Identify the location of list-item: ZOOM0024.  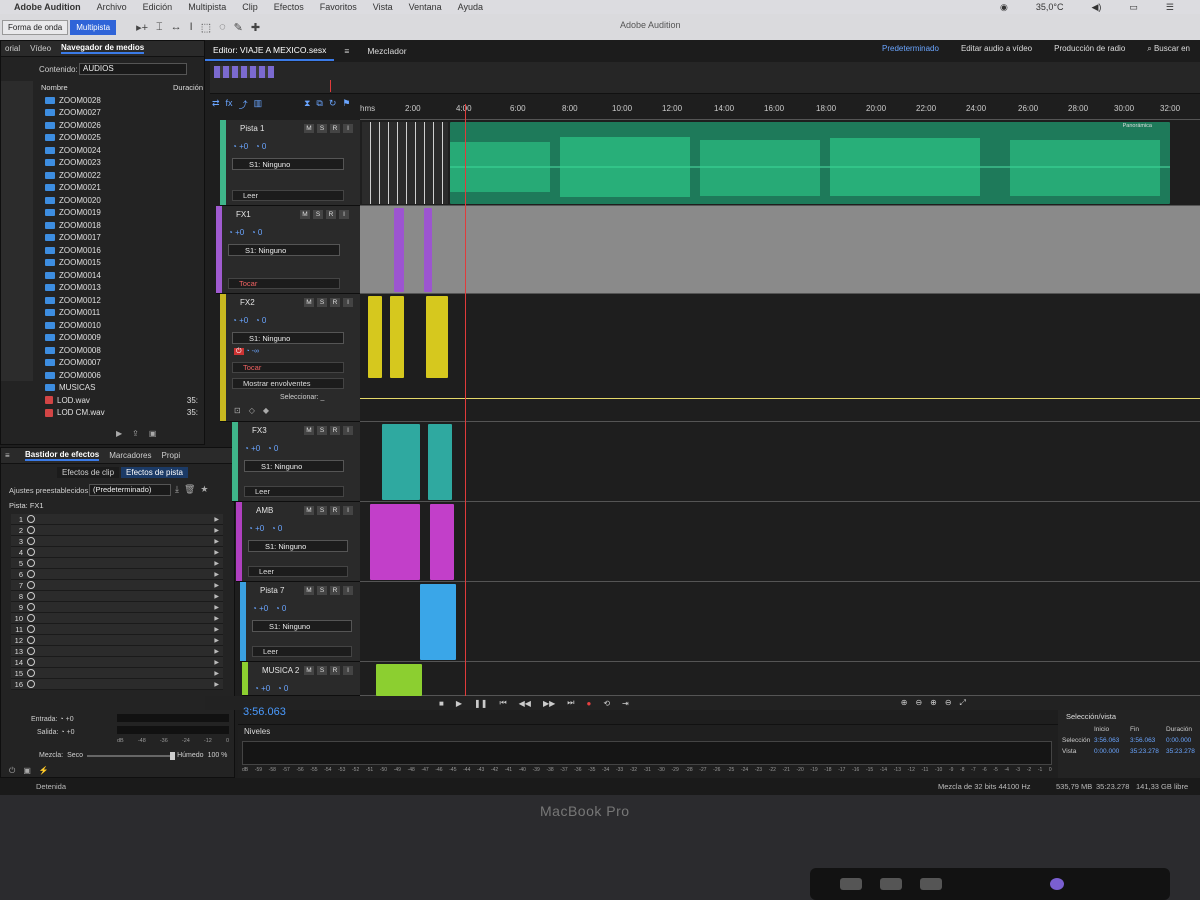
(103, 150).